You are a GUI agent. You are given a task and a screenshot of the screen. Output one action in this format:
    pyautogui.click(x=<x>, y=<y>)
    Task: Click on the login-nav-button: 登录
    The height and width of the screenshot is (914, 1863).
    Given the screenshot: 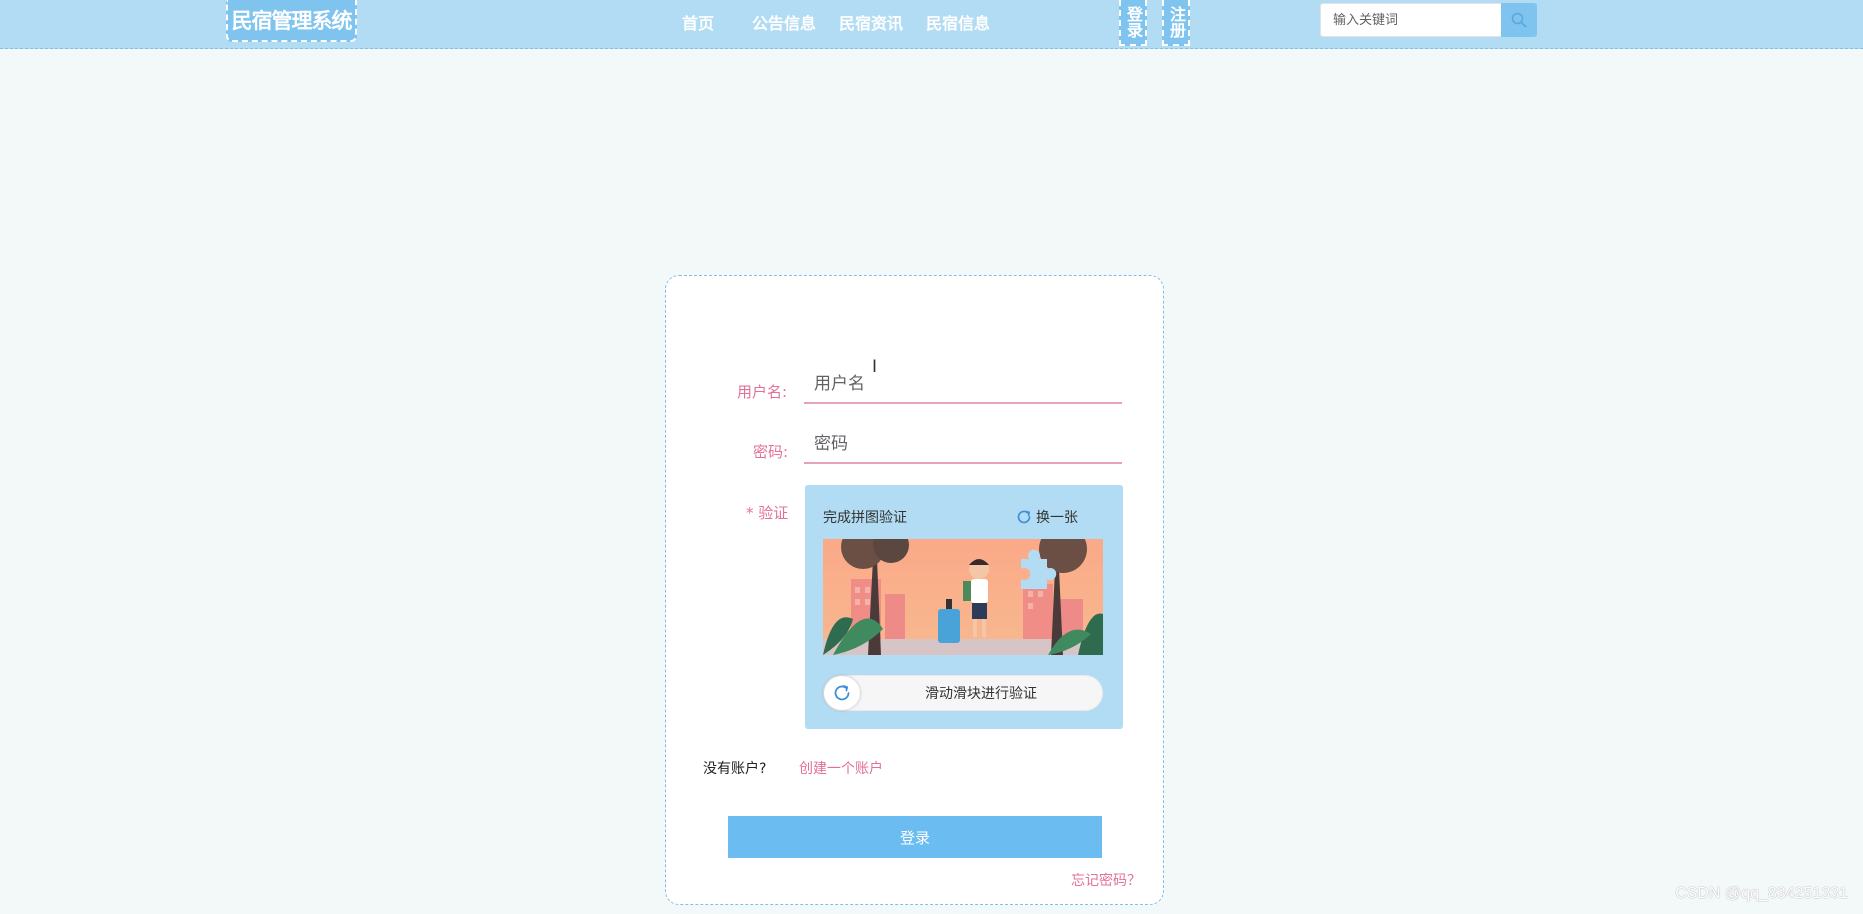 What is the action you would take?
    pyautogui.click(x=1133, y=23)
    